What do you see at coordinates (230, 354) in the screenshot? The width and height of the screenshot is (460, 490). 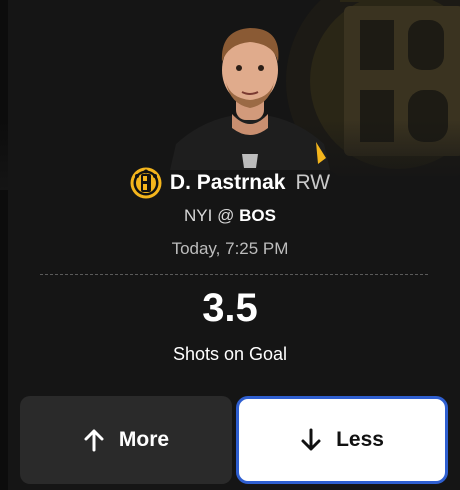 I see `stat-label: Shots on Goal` at bounding box center [230, 354].